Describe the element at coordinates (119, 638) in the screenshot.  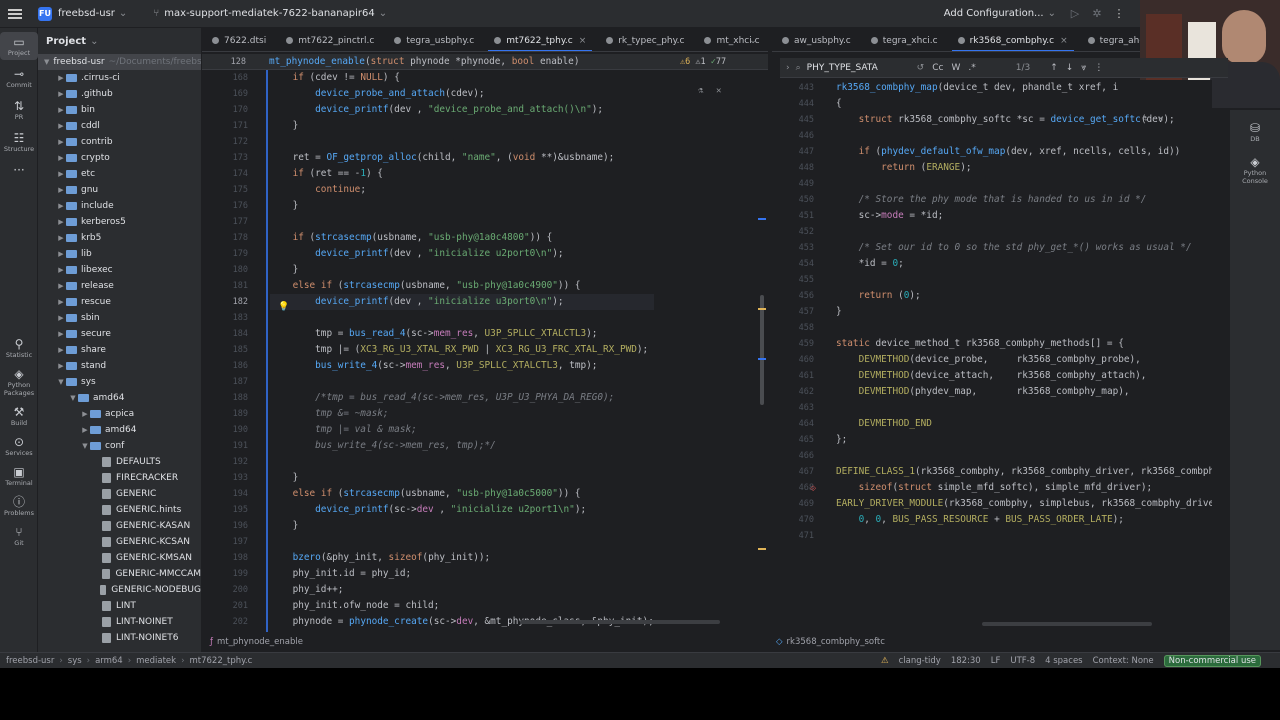
I see `tree-file-item: LINT-NOINET6` at that location.